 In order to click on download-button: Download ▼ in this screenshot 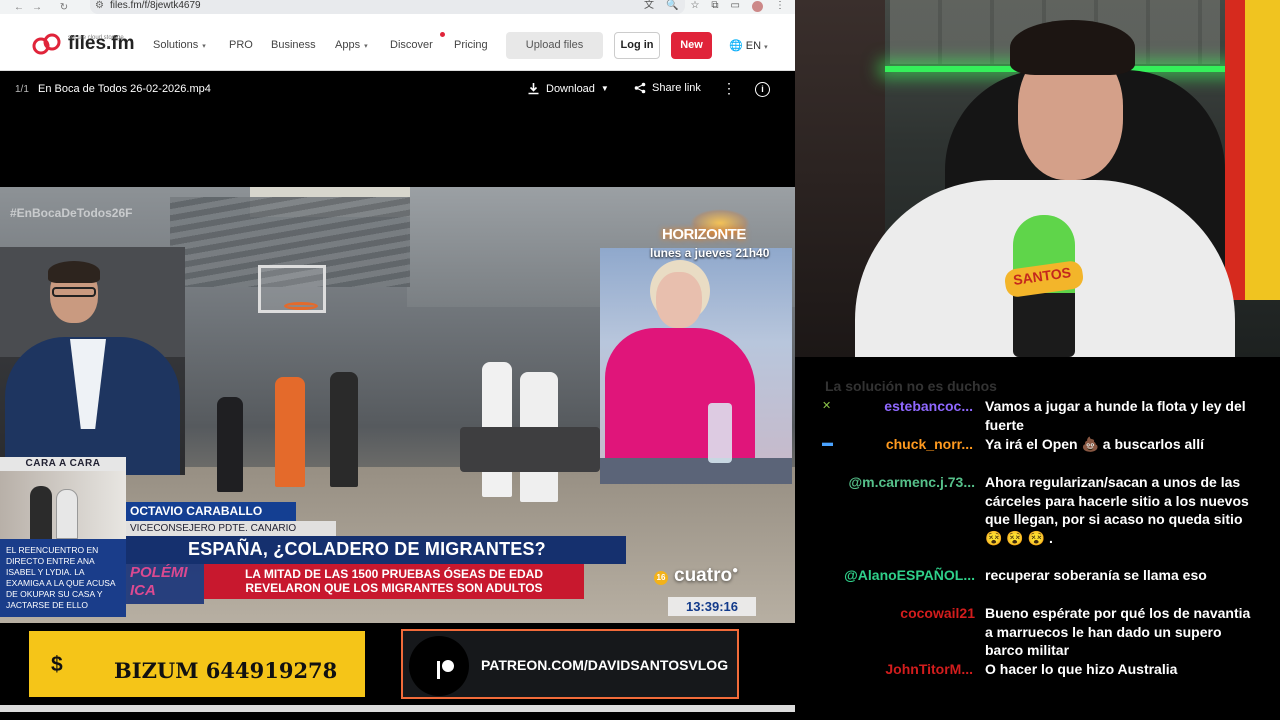, I will do `click(568, 88)`.